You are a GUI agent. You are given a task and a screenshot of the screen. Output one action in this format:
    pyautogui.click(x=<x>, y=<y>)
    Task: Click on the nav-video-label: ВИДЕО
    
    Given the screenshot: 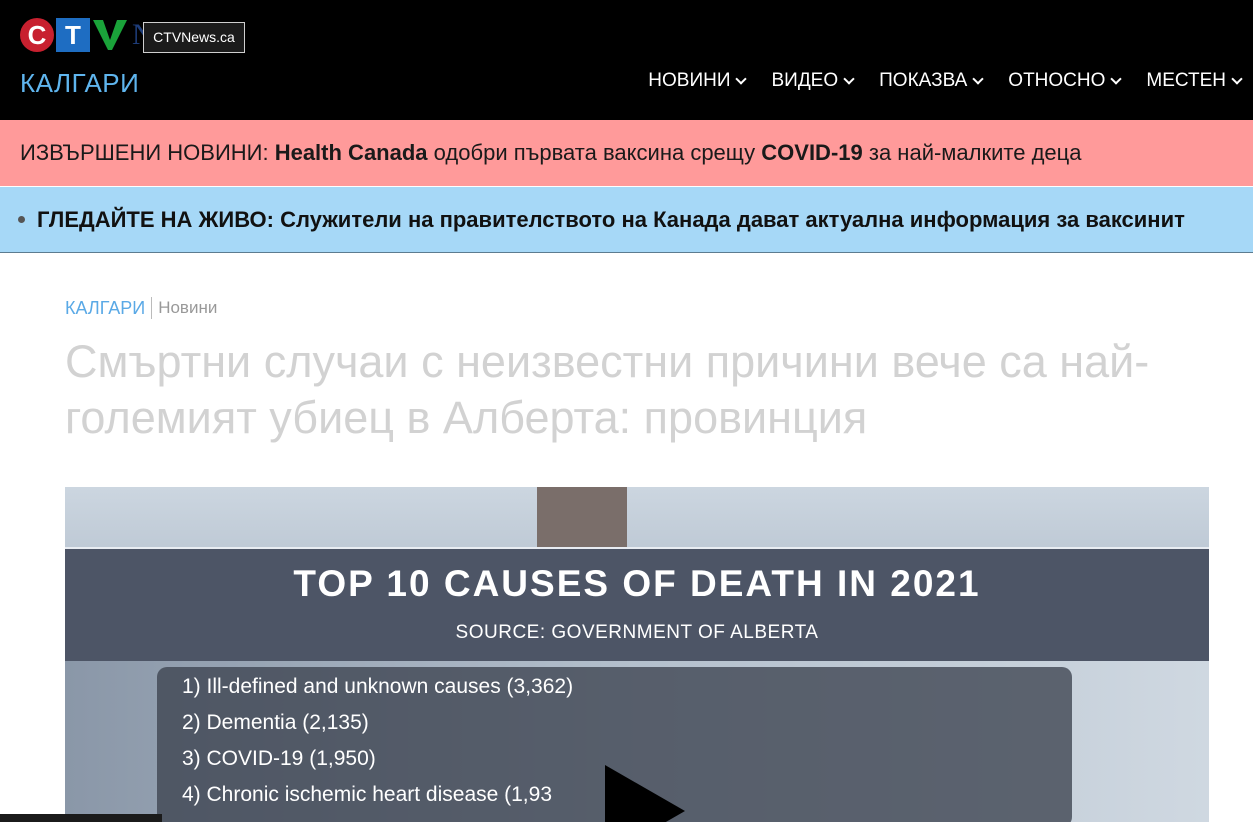 What is the action you would take?
    pyautogui.click(x=805, y=80)
    